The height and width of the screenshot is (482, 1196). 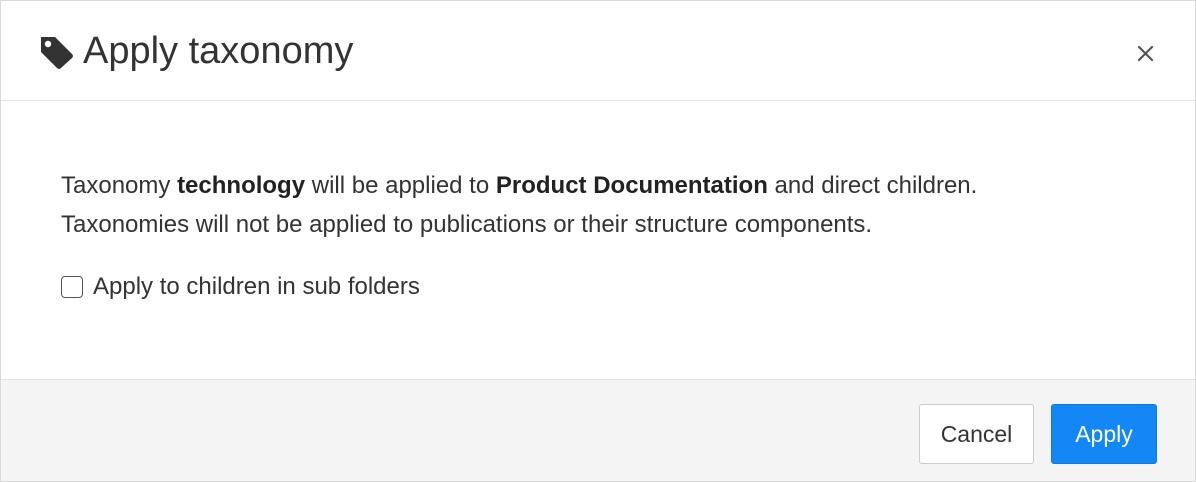 What do you see at coordinates (218, 51) in the screenshot?
I see `dialog-title: Apply taxonomy` at bounding box center [218, 51].